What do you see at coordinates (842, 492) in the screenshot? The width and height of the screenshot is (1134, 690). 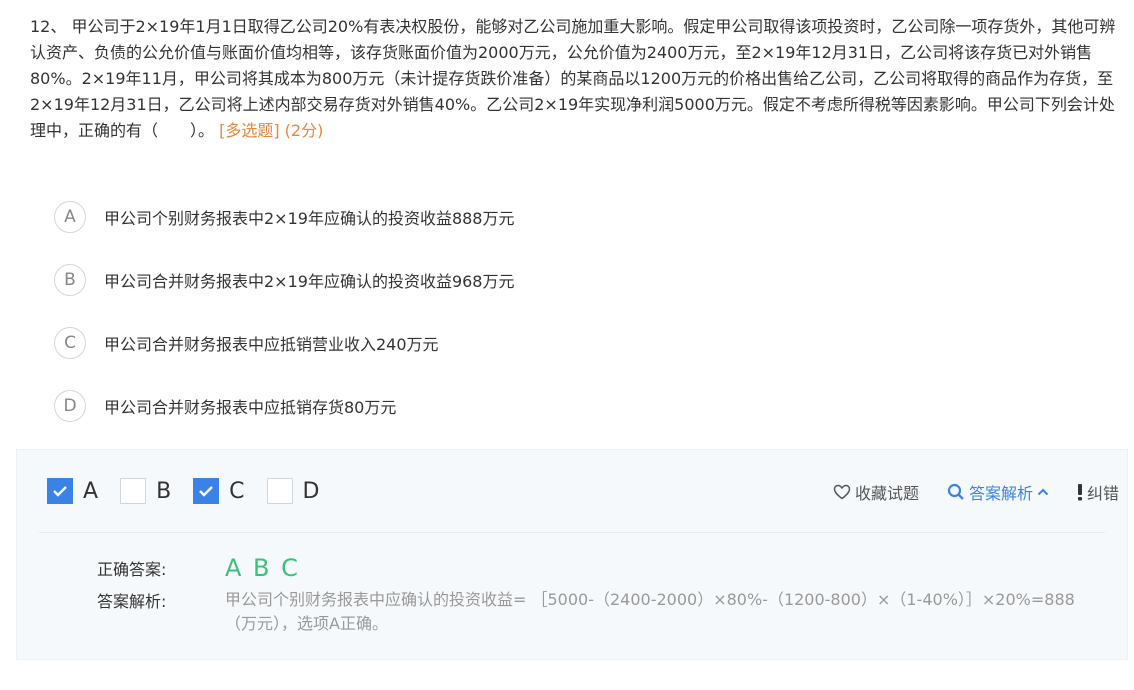 I see `heart-icon` at bounding box center [842, 492].